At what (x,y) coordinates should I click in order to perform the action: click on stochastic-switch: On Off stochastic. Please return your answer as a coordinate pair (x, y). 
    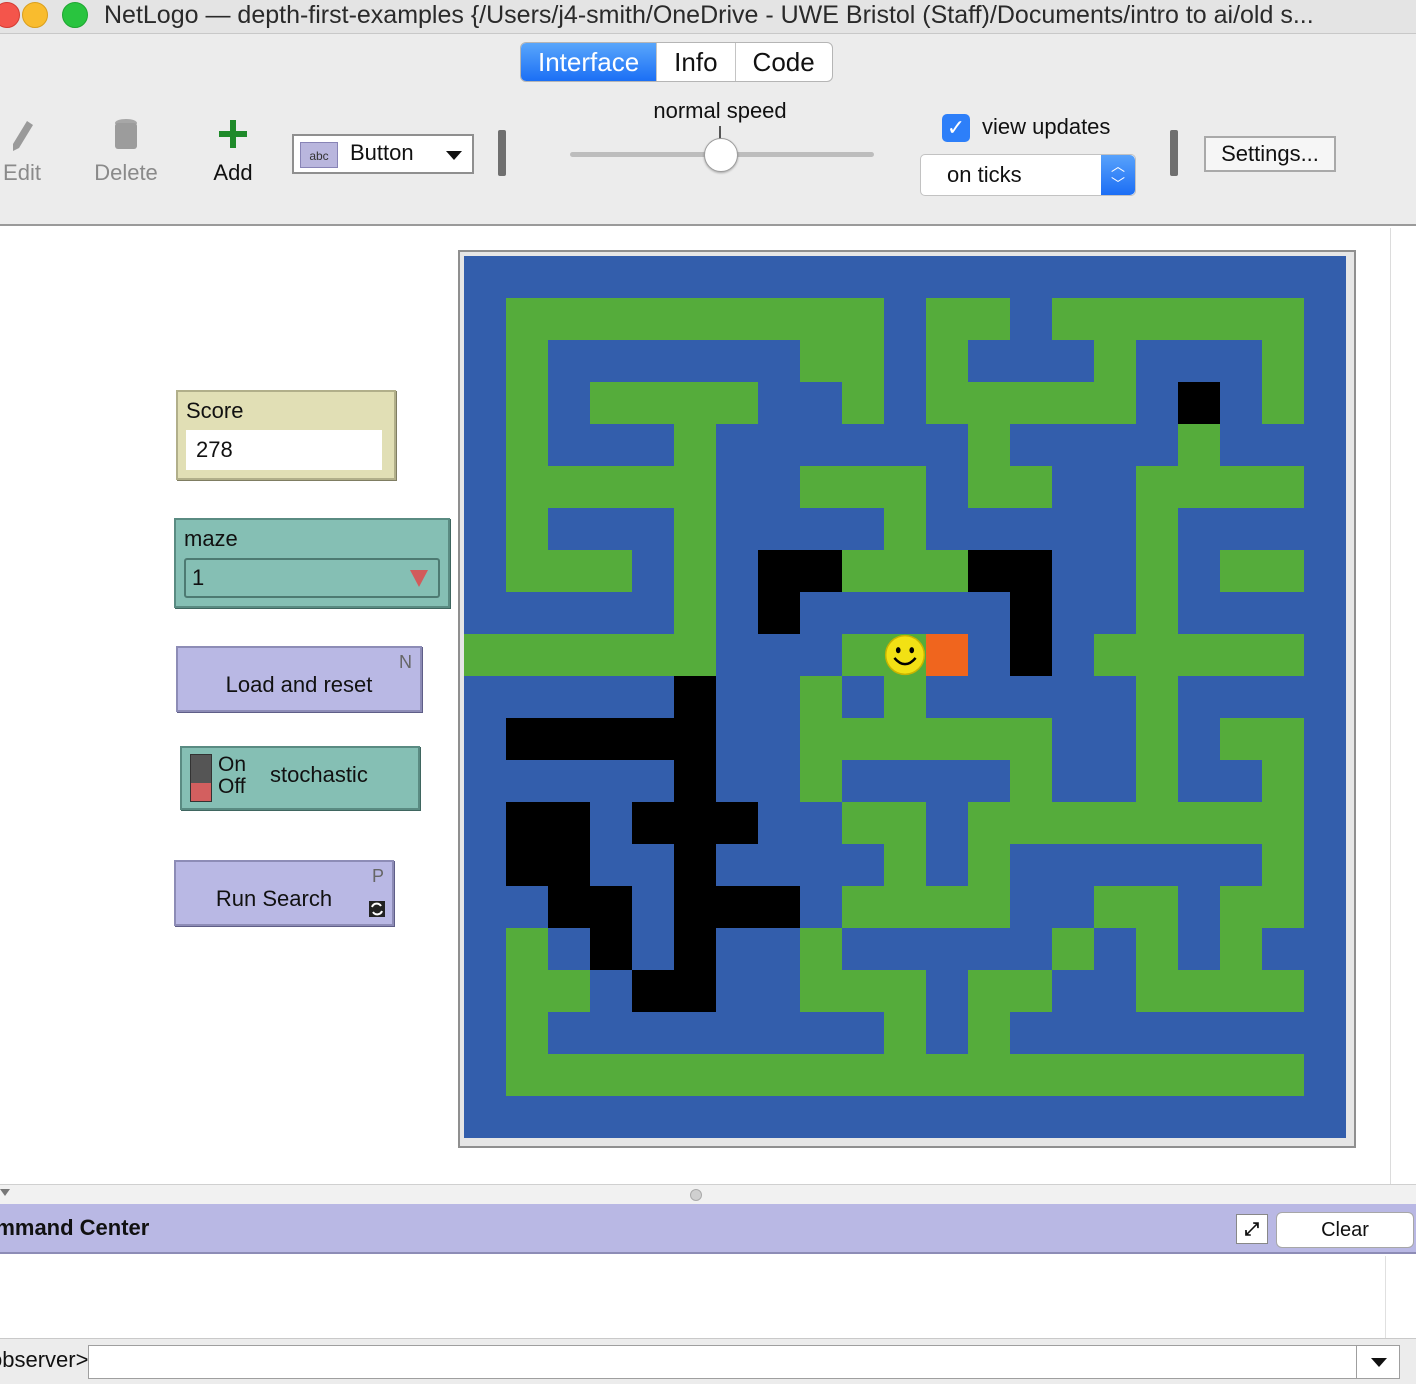
    Looking at the image, I should click on (300, 778).